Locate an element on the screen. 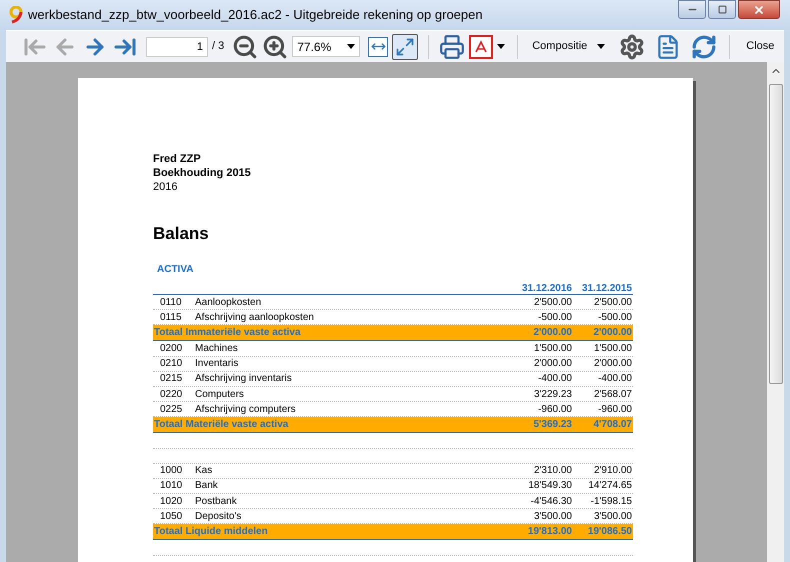  account-name: Deposito's is located at coordinates (218, 517).